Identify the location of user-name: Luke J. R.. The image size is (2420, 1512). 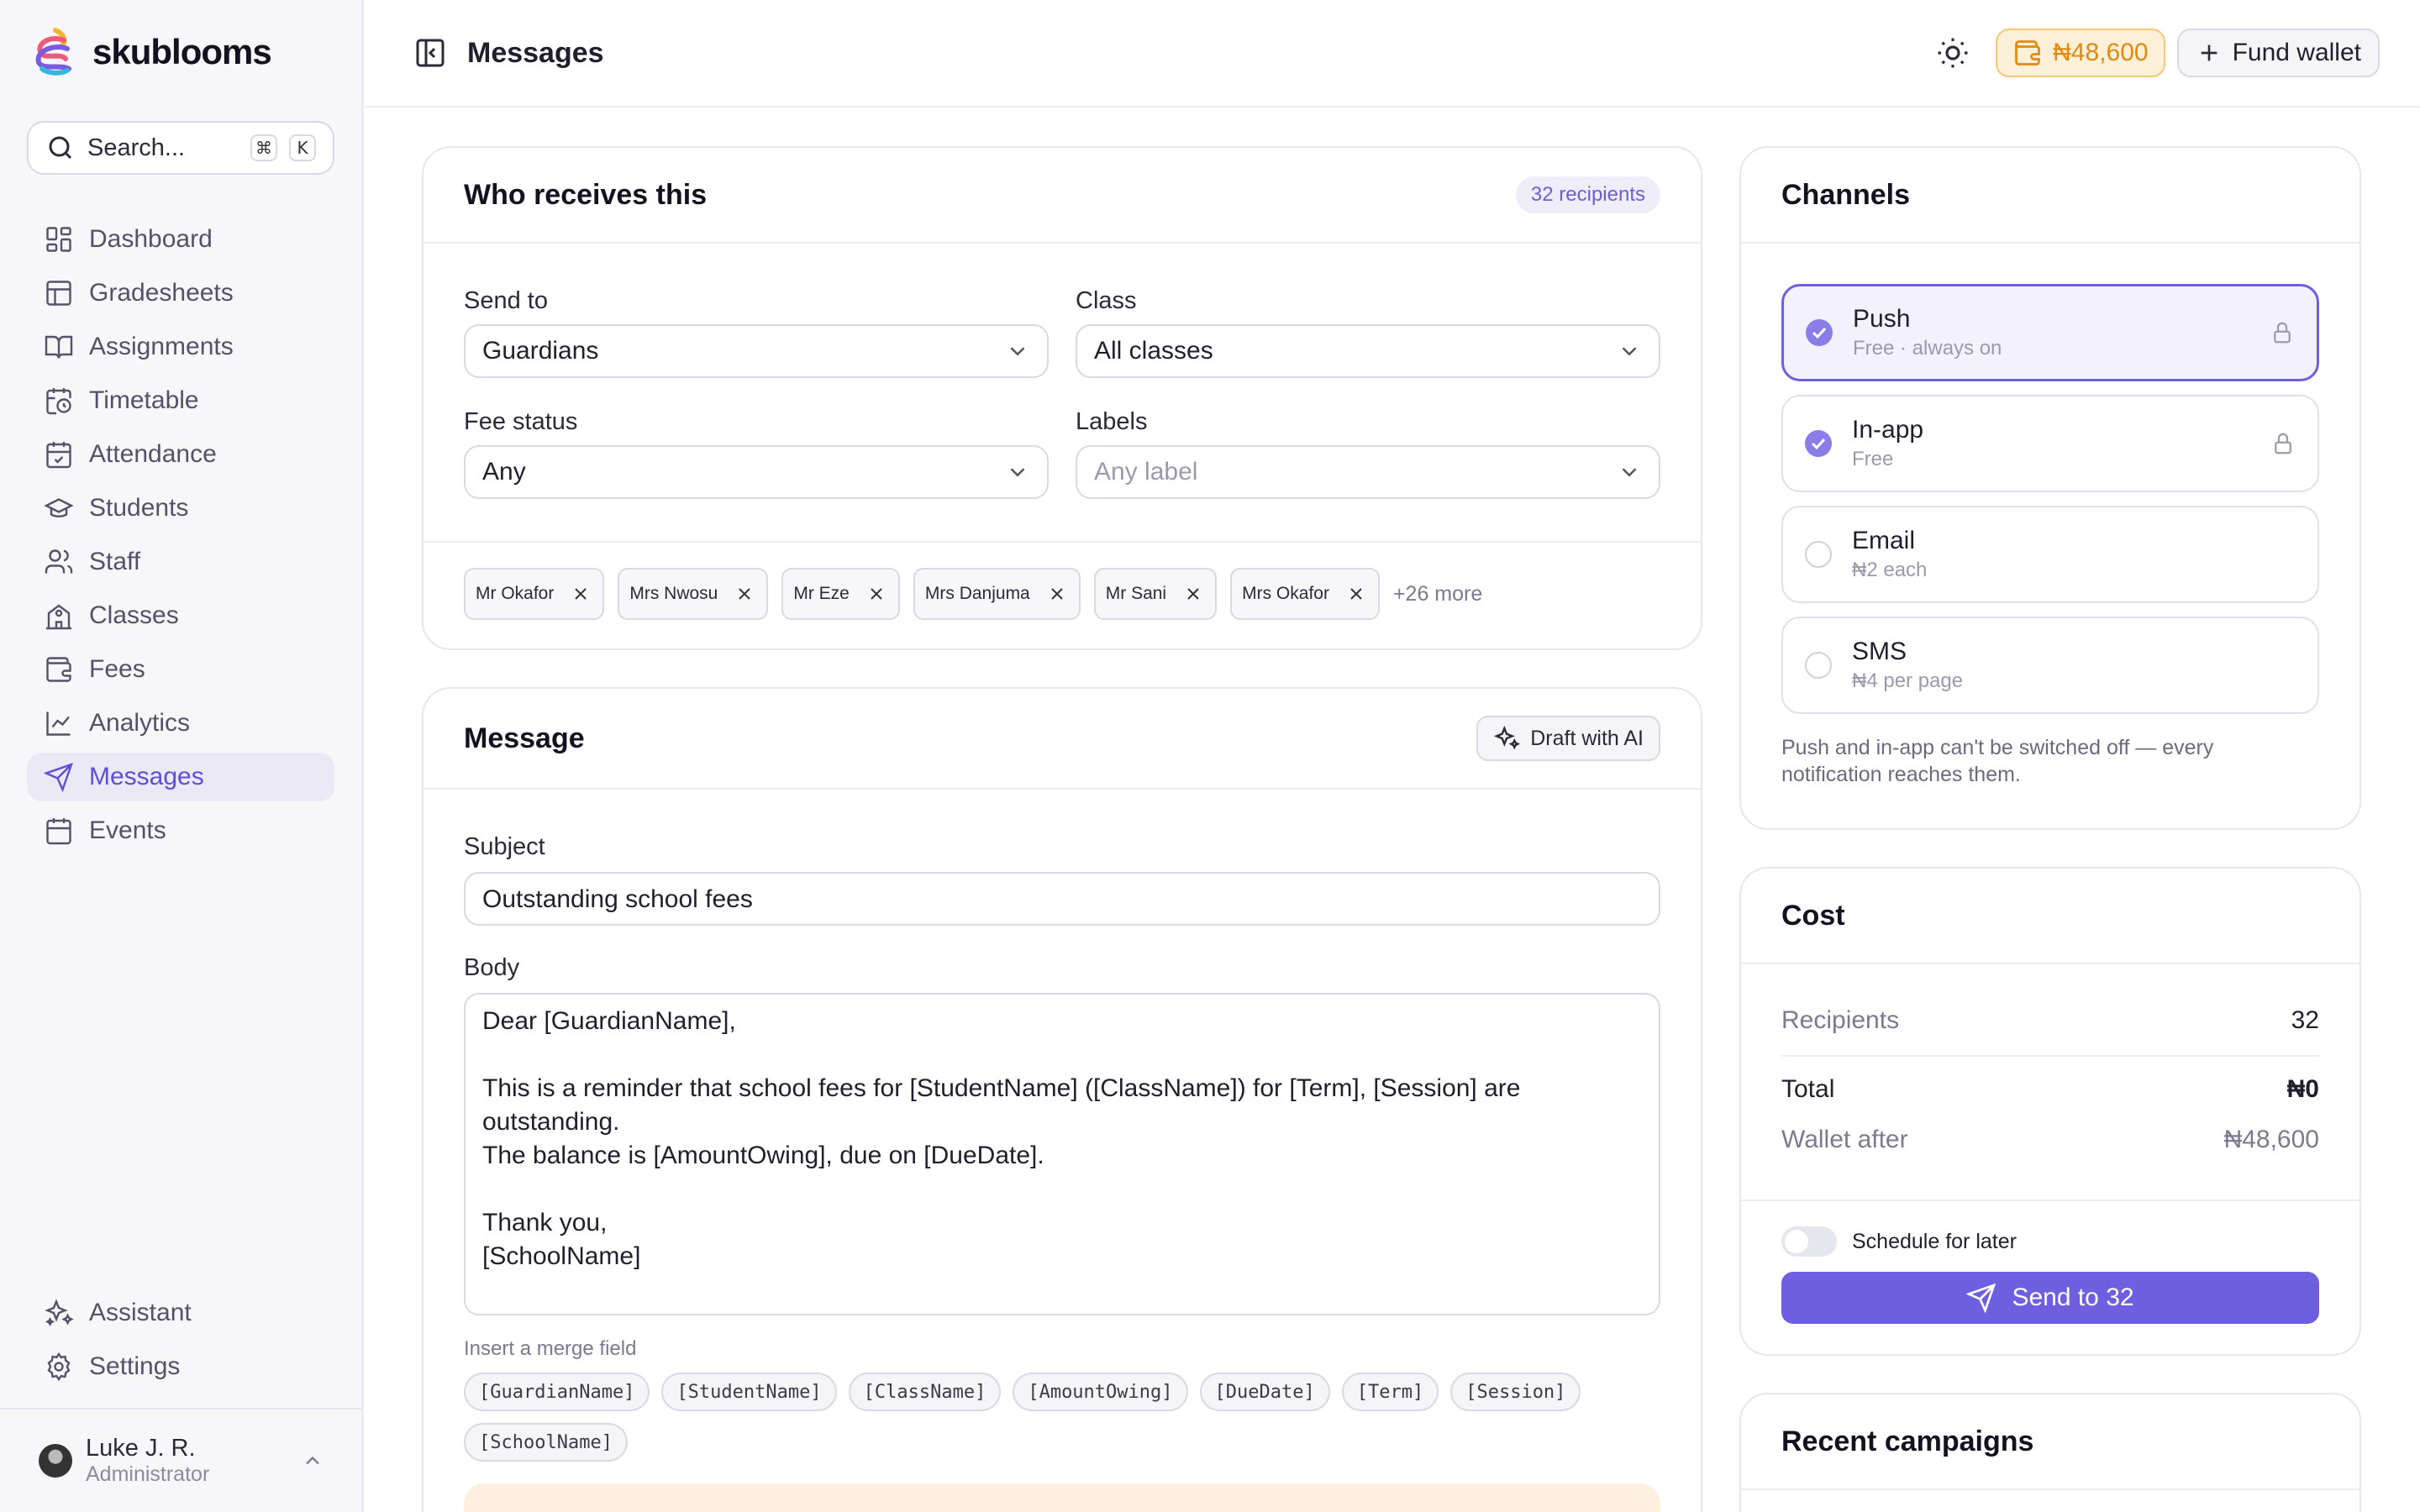
(141, 1448).